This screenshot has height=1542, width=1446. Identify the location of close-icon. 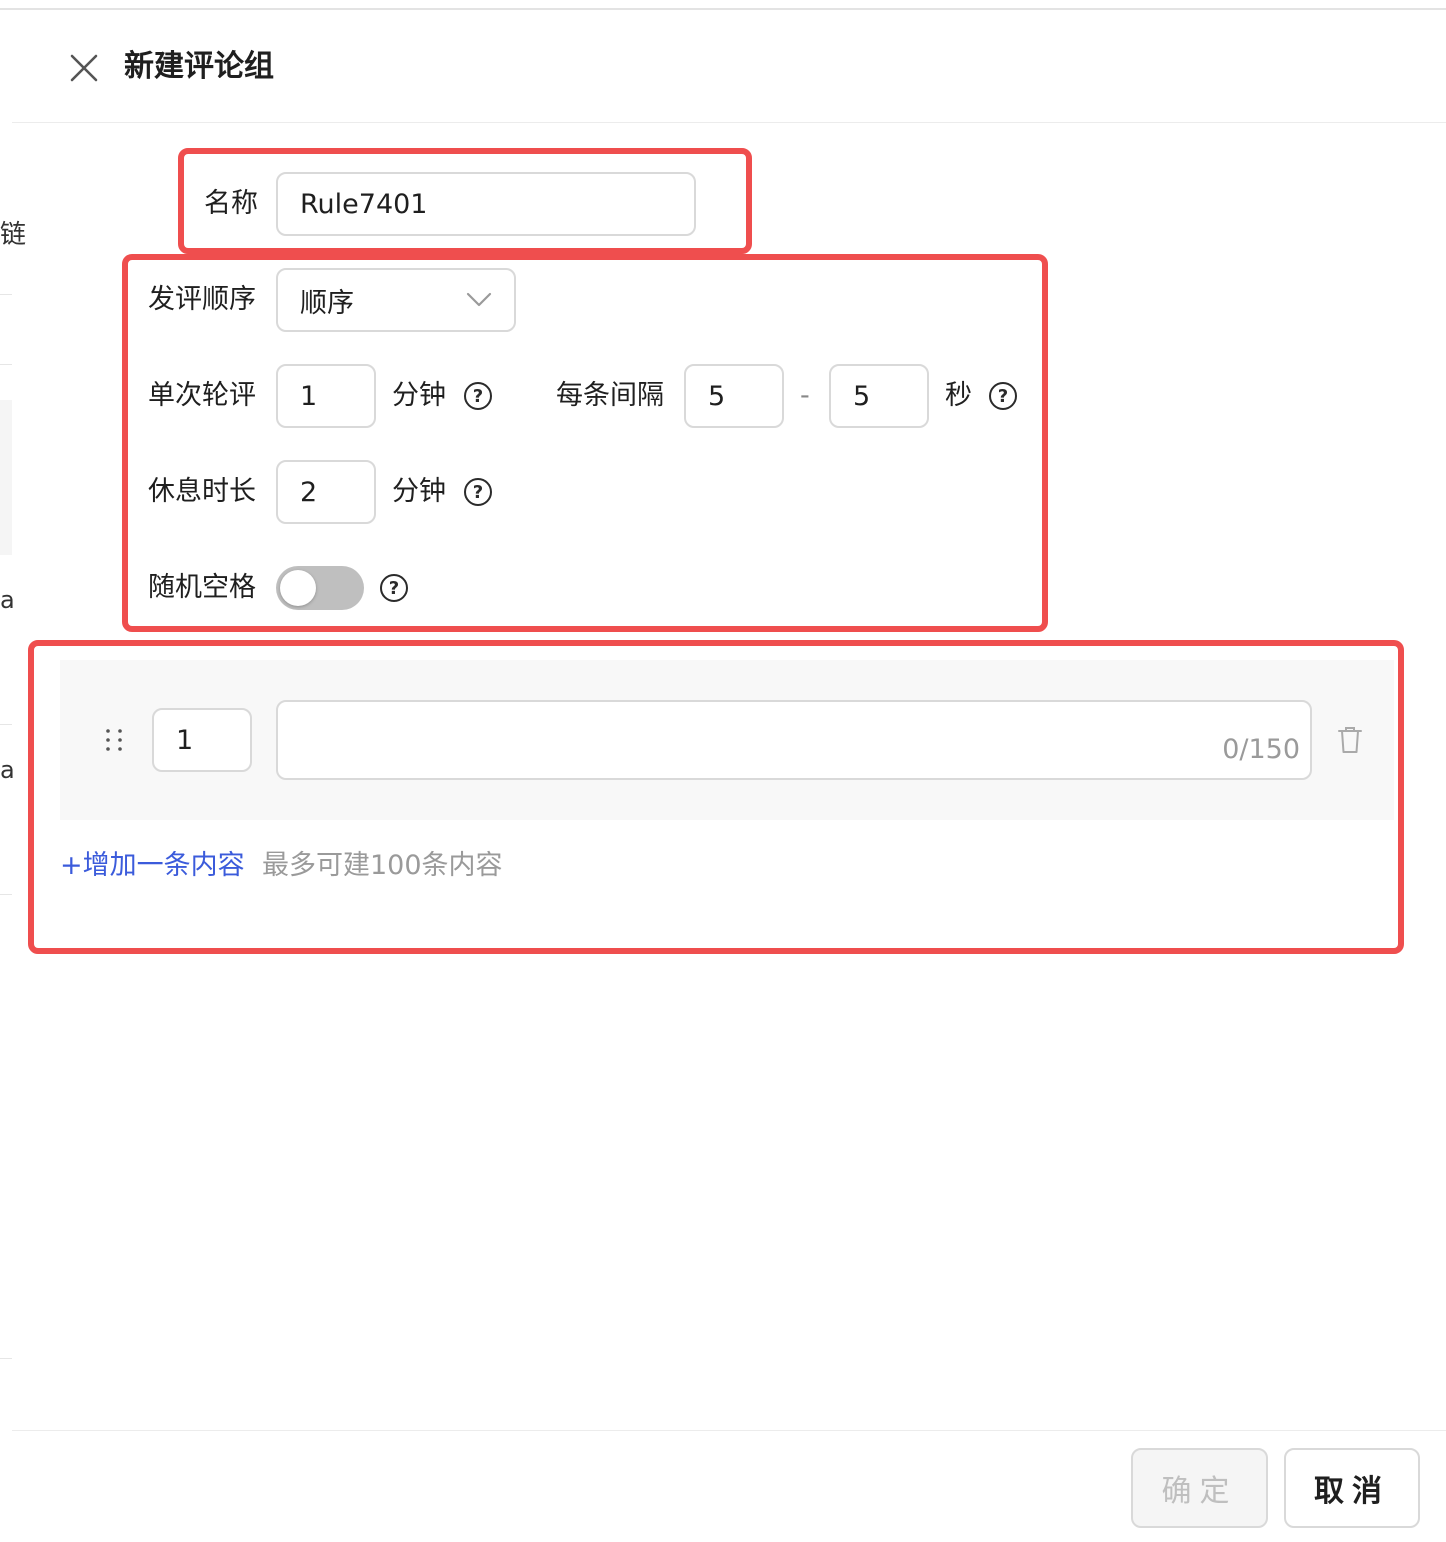
(84, 68).